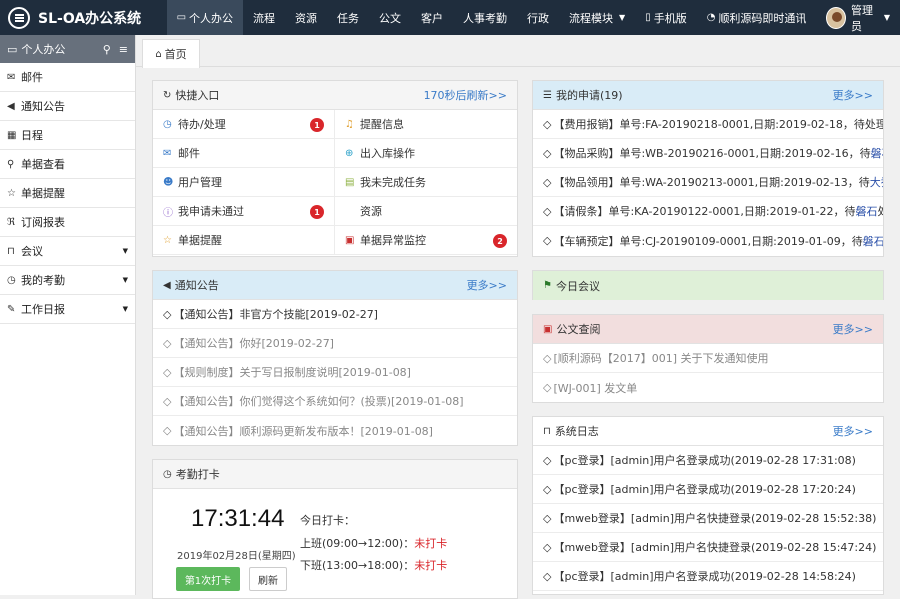  Describe the element at coordinates (43, 164) in the screenshot. I see `sidebar-item-label: 单据查看` at that location.